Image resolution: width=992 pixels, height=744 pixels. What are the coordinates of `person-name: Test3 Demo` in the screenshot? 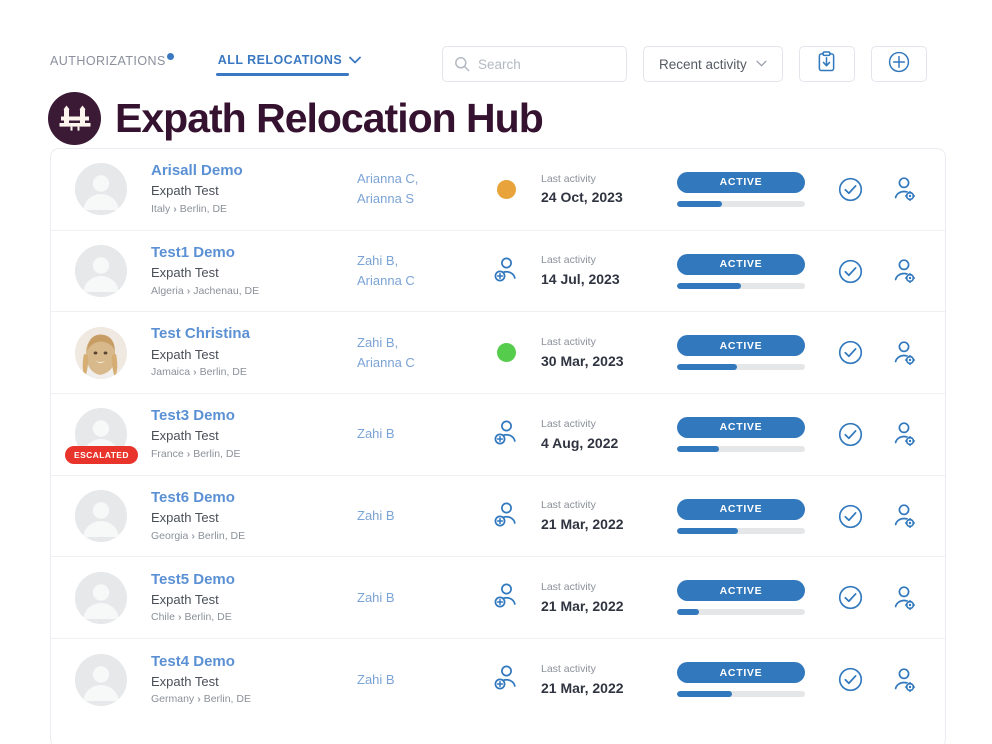 It's located at (251, 416).